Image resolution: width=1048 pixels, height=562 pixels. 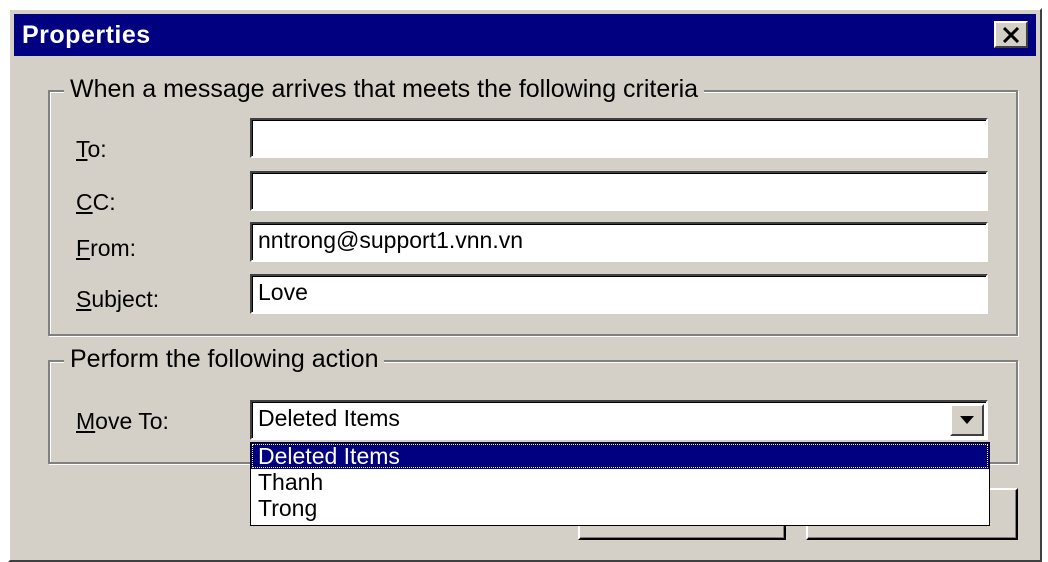 I want to click on close-button, so click(x=1011, y=34).